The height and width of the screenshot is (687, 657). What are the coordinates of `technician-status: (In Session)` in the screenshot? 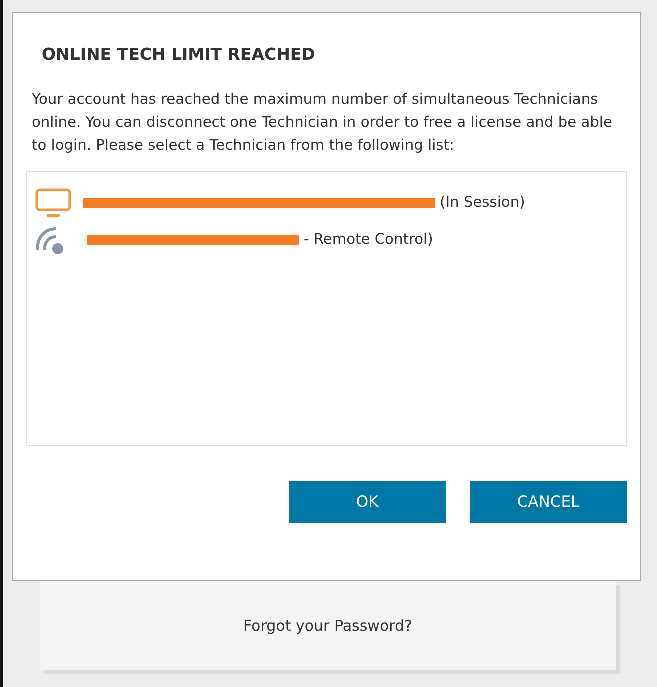 It's located at (483, 202).